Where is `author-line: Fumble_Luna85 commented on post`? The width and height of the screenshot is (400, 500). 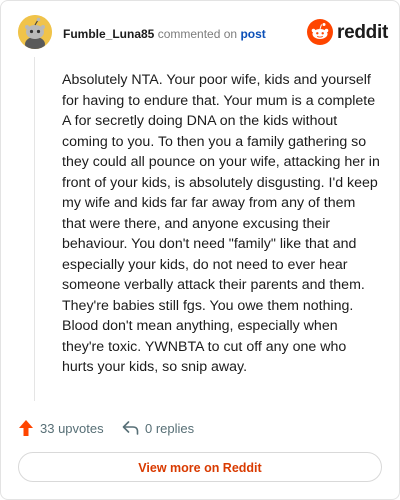 author-line: Fumble_Luna85 commented on post is located at coordinates (164, 34).